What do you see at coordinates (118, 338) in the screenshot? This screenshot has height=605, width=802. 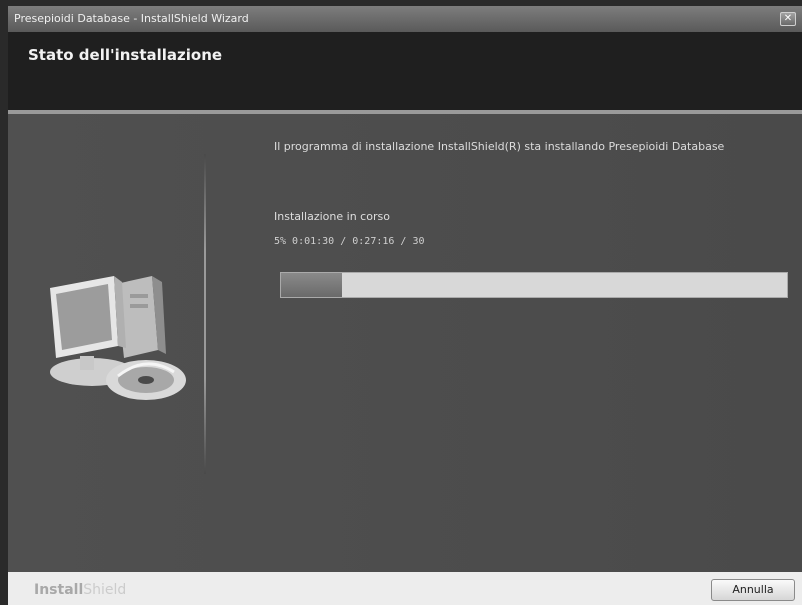 I see `computer-cd-icon` at bounding box center [118, 338].